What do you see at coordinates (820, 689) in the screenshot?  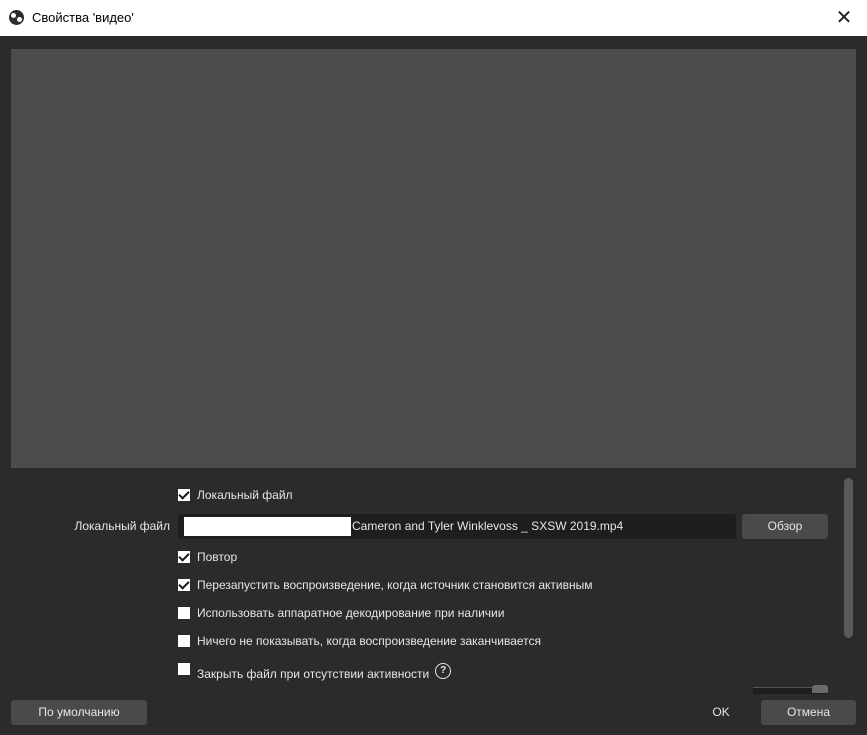 I see `spin-up-icon` at bounding box center [820, 689].